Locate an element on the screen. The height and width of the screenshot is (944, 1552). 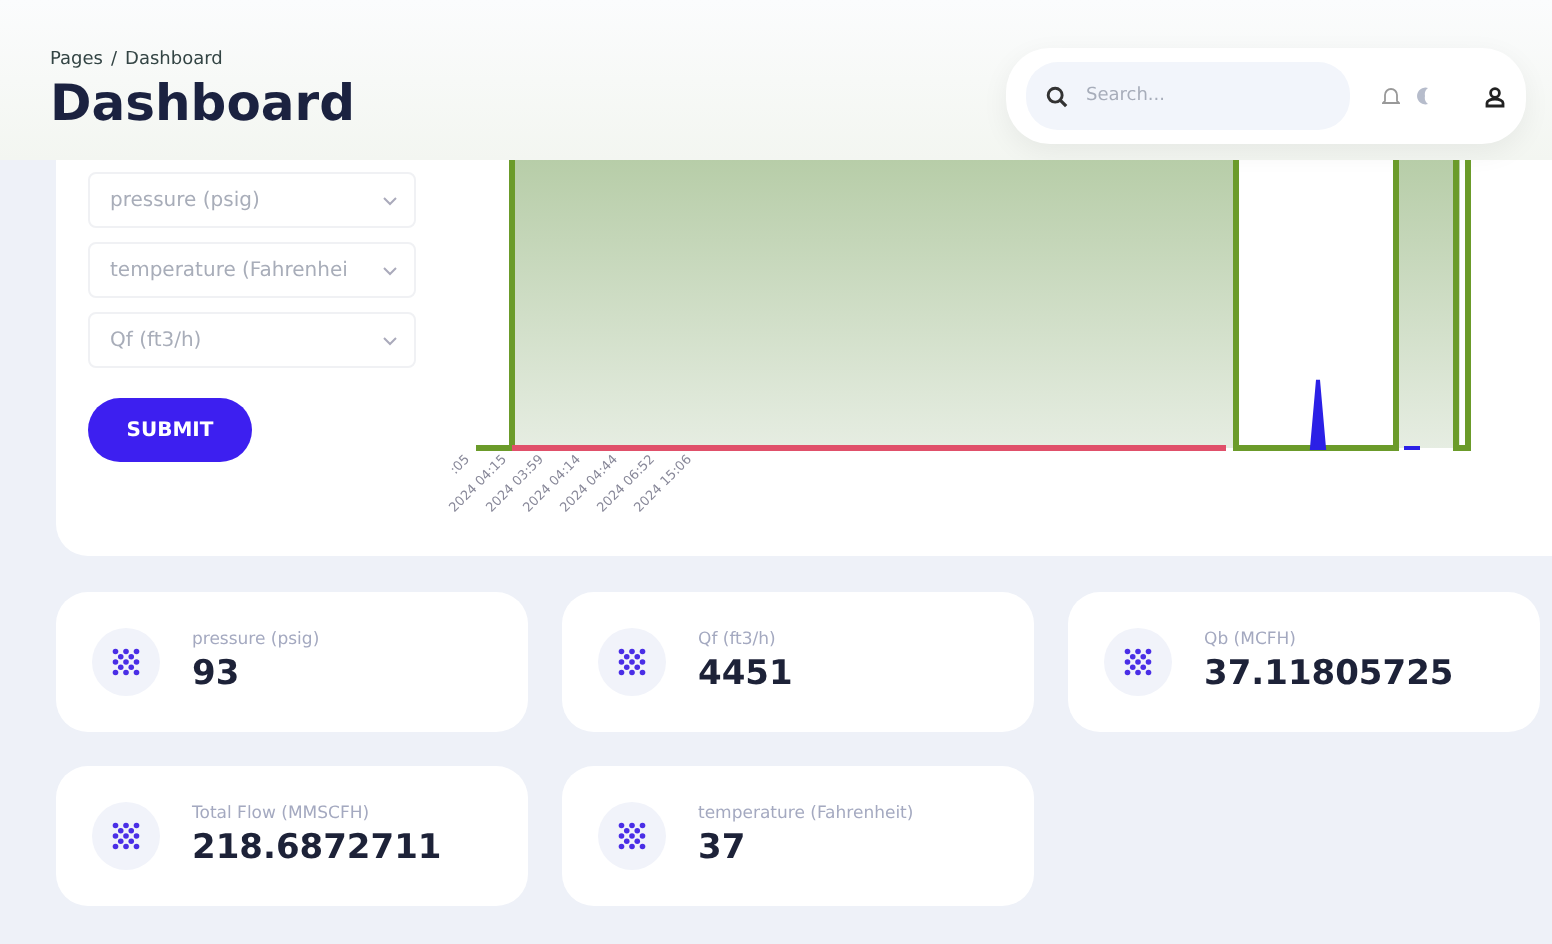
stat-value: 4451 is located at coordinates (745, 675).